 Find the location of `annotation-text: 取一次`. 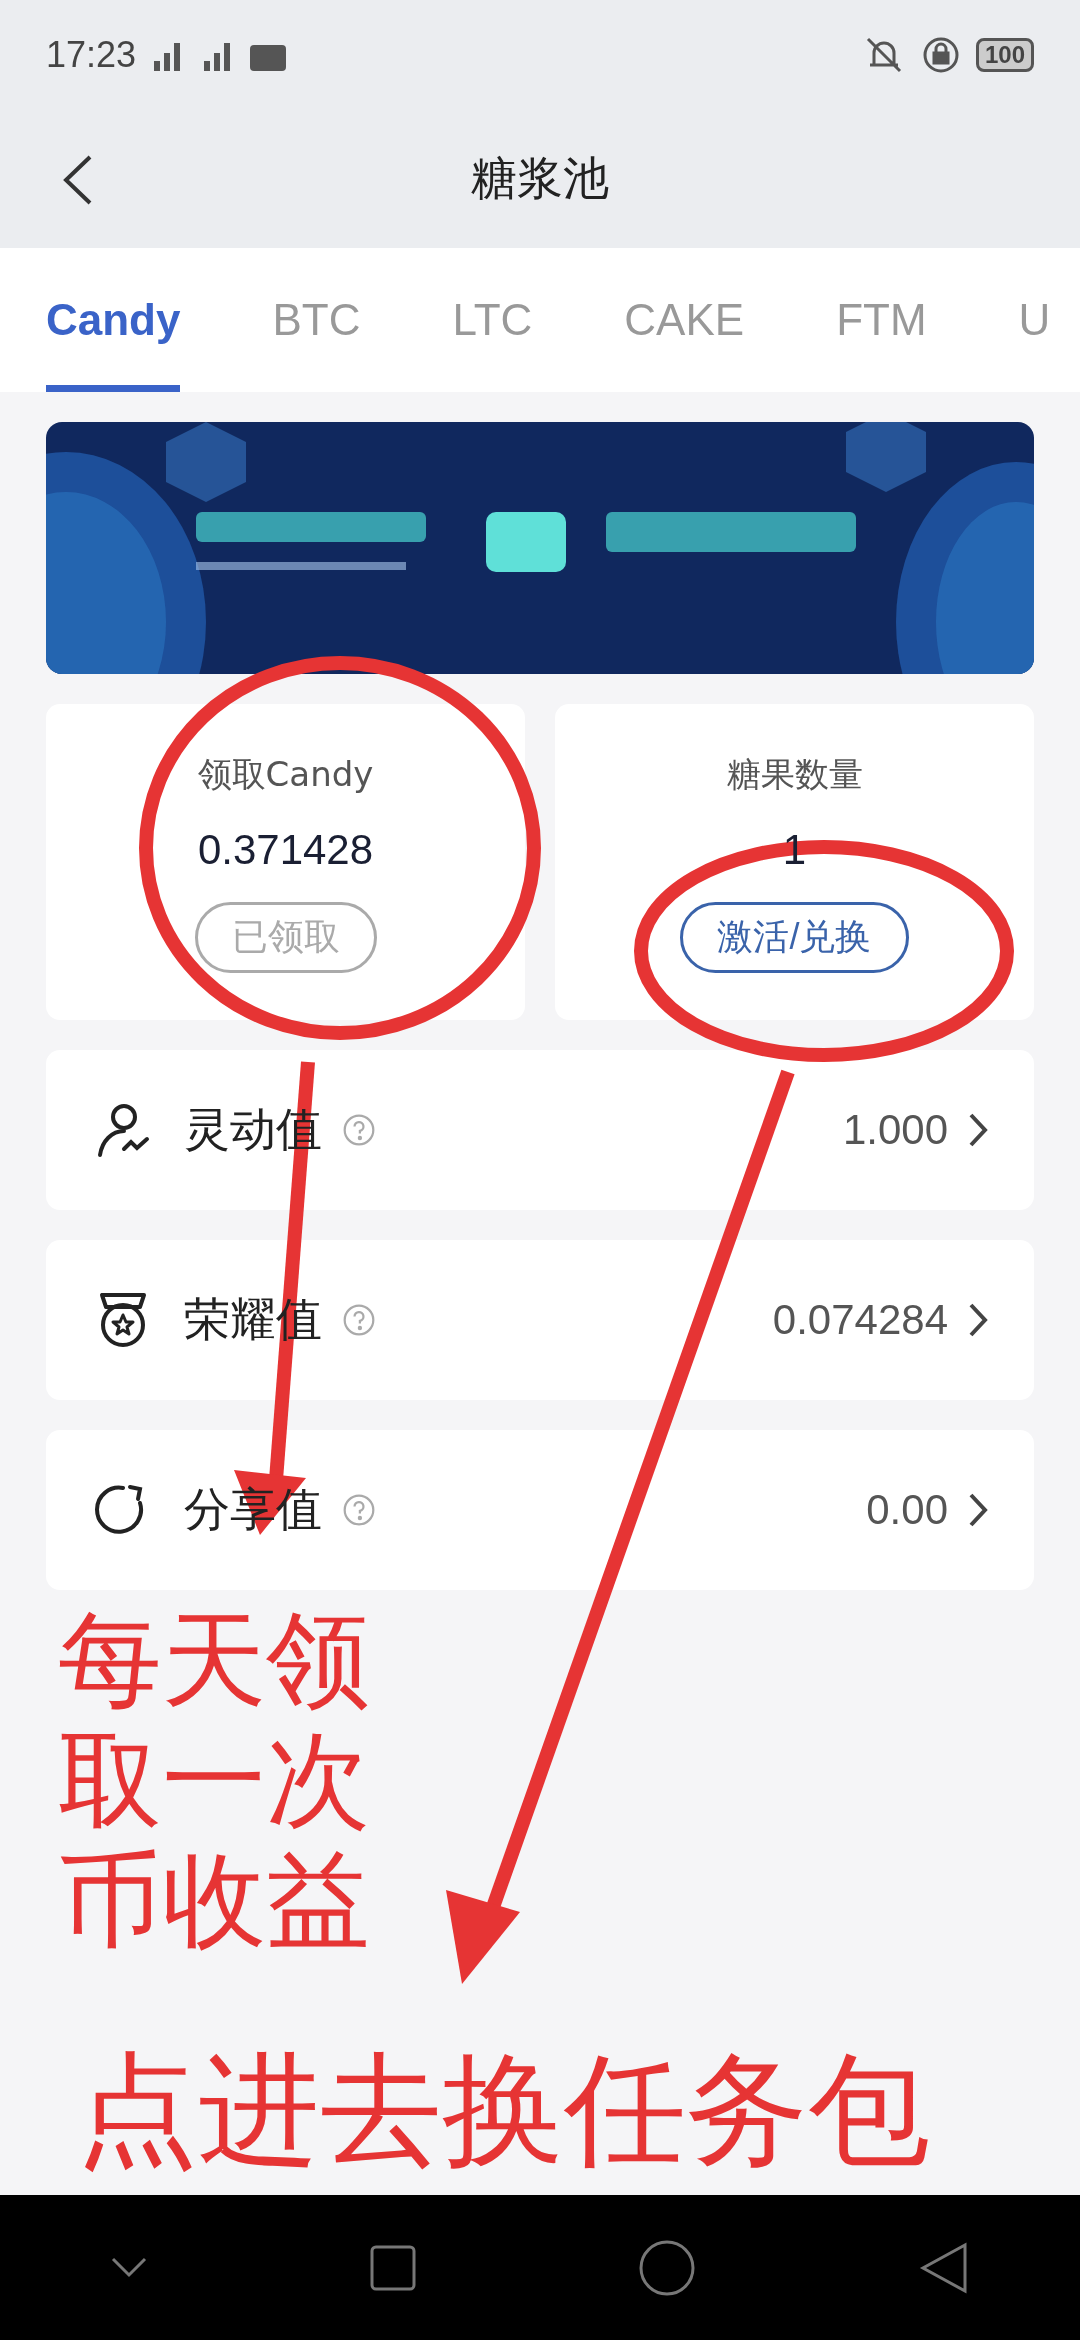

annotation-text: 取一次 is located at coordinates (214, 1780).